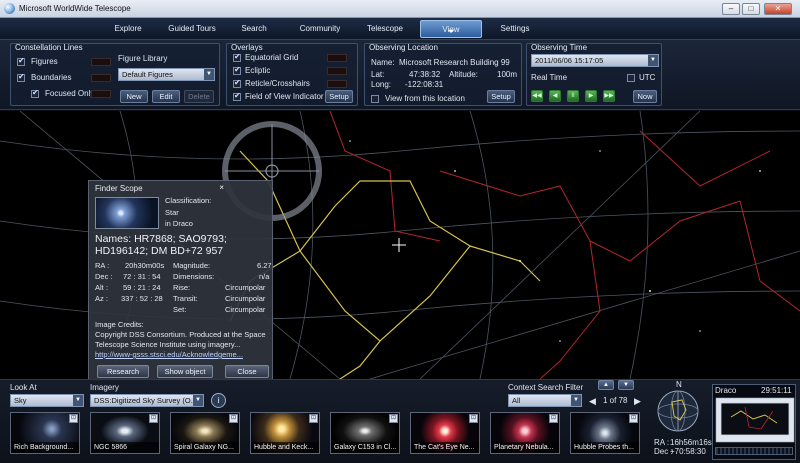 This screenshot has width=800, height=463. I want to click on finder-close-button: Close, so click(247, 371).